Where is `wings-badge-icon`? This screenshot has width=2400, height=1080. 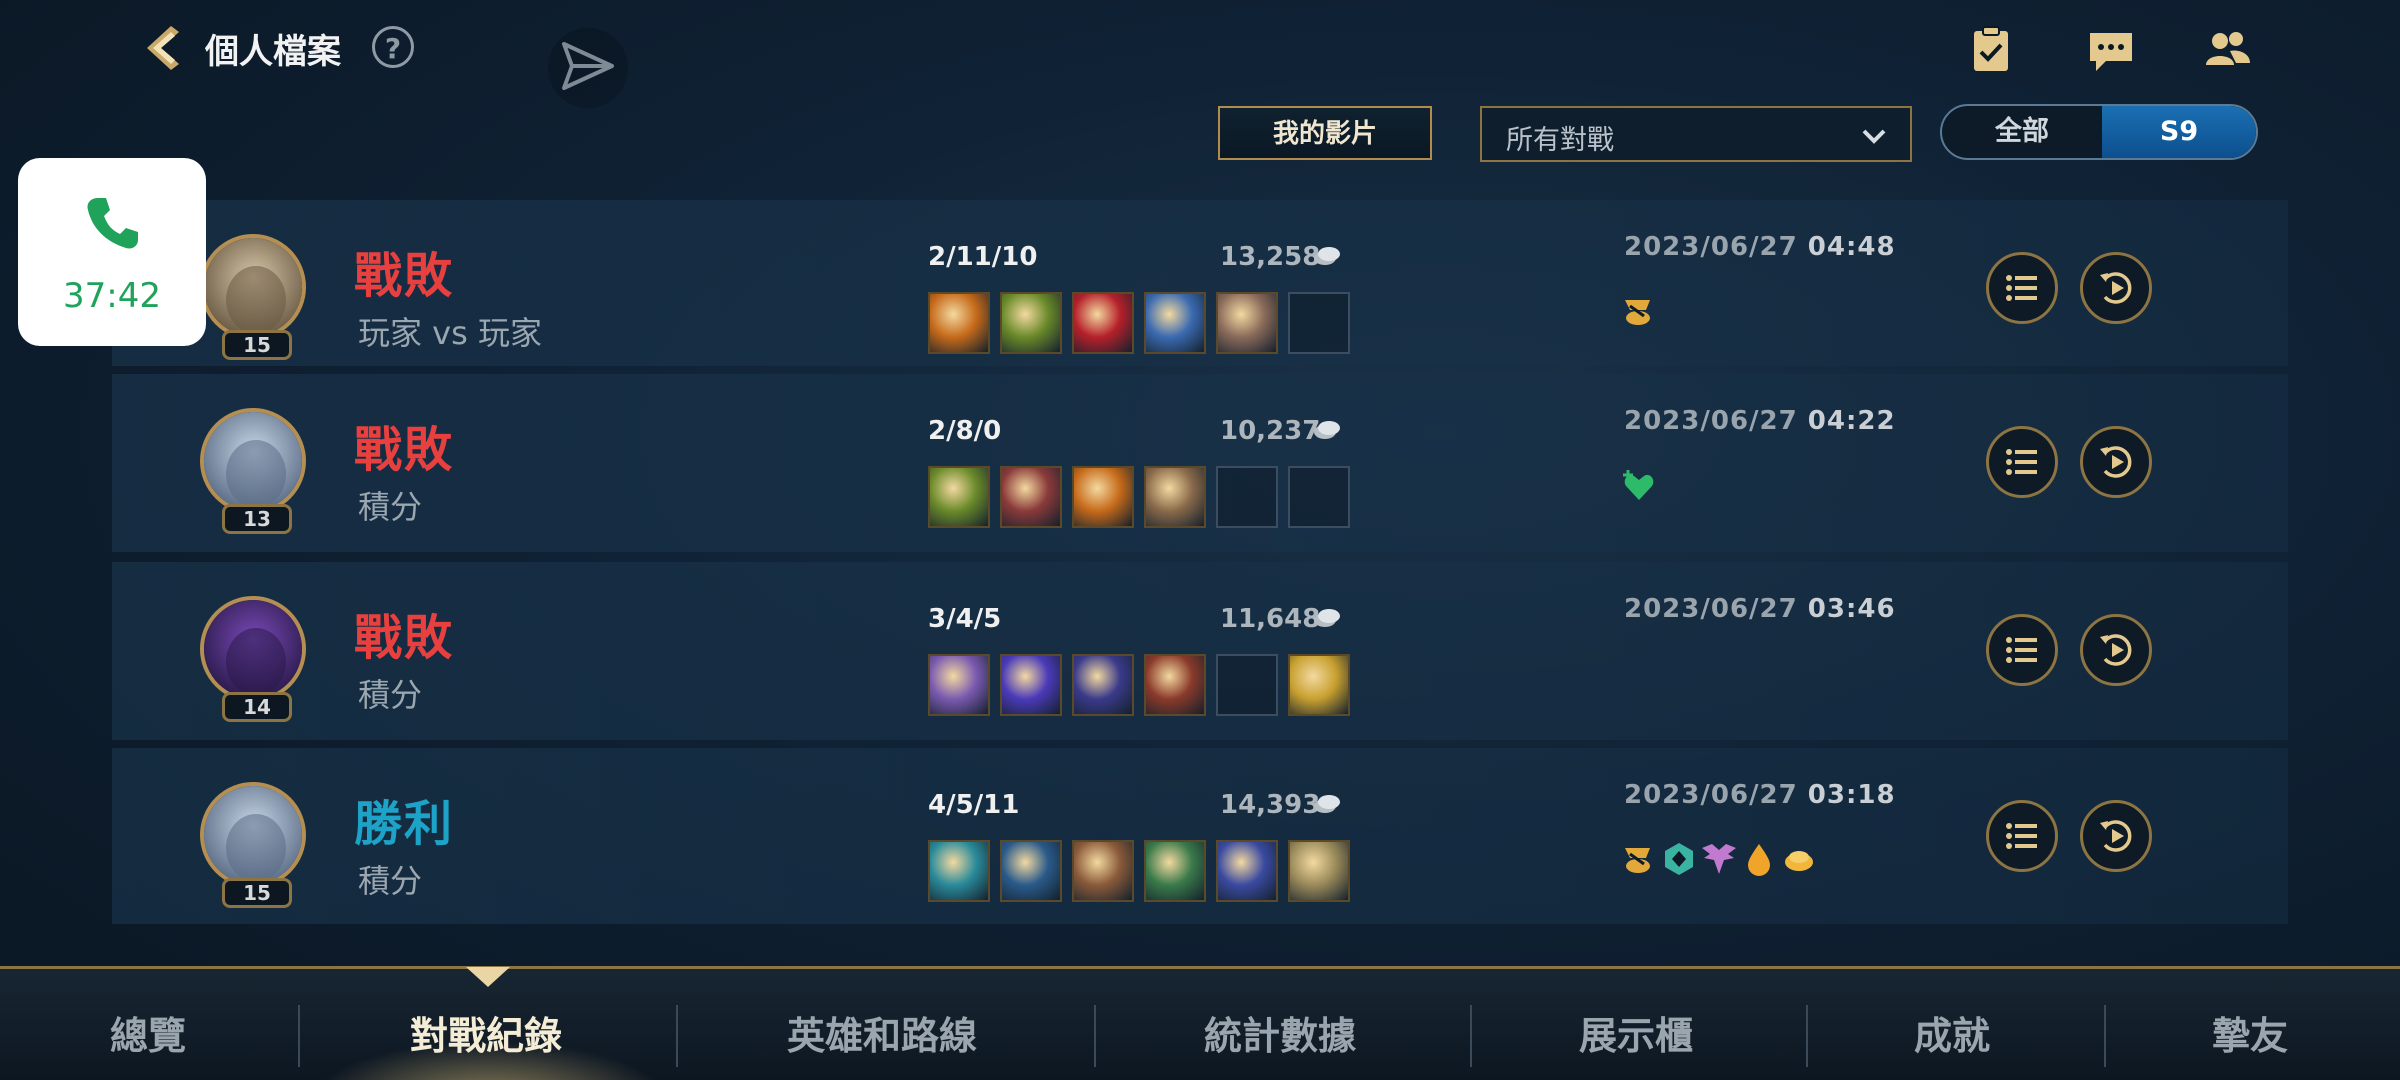
wings-badge-icon is located at coordinates (1719, 859).